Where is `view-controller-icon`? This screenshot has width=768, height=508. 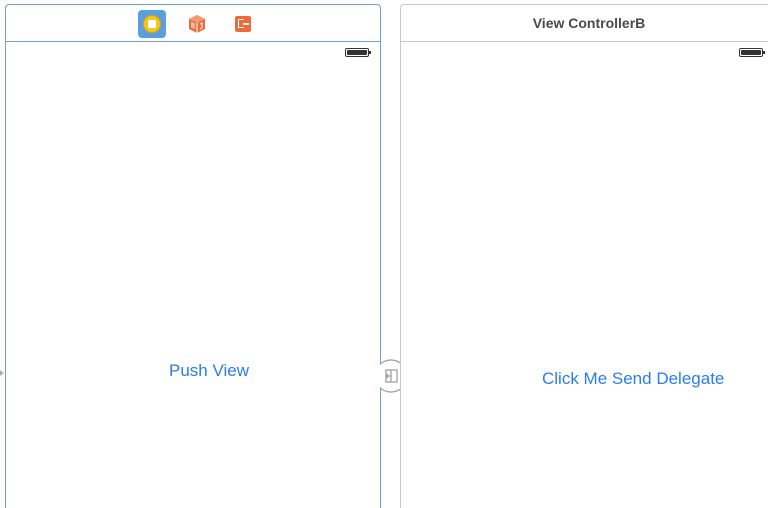 view-controller-icon is located at coordinates (152, 24).